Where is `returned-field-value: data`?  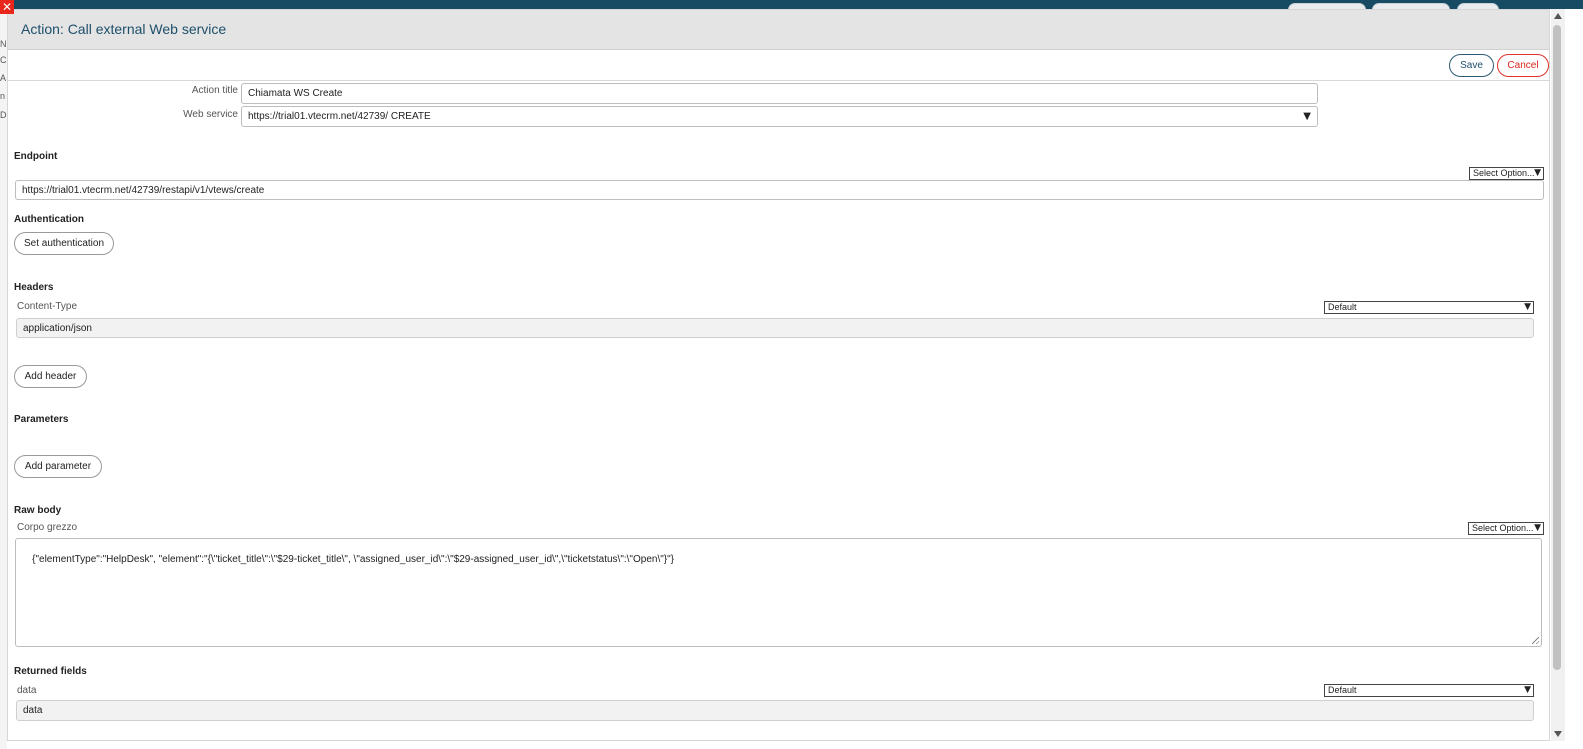 returned-field-value: data is located at coordinates (775, 710).